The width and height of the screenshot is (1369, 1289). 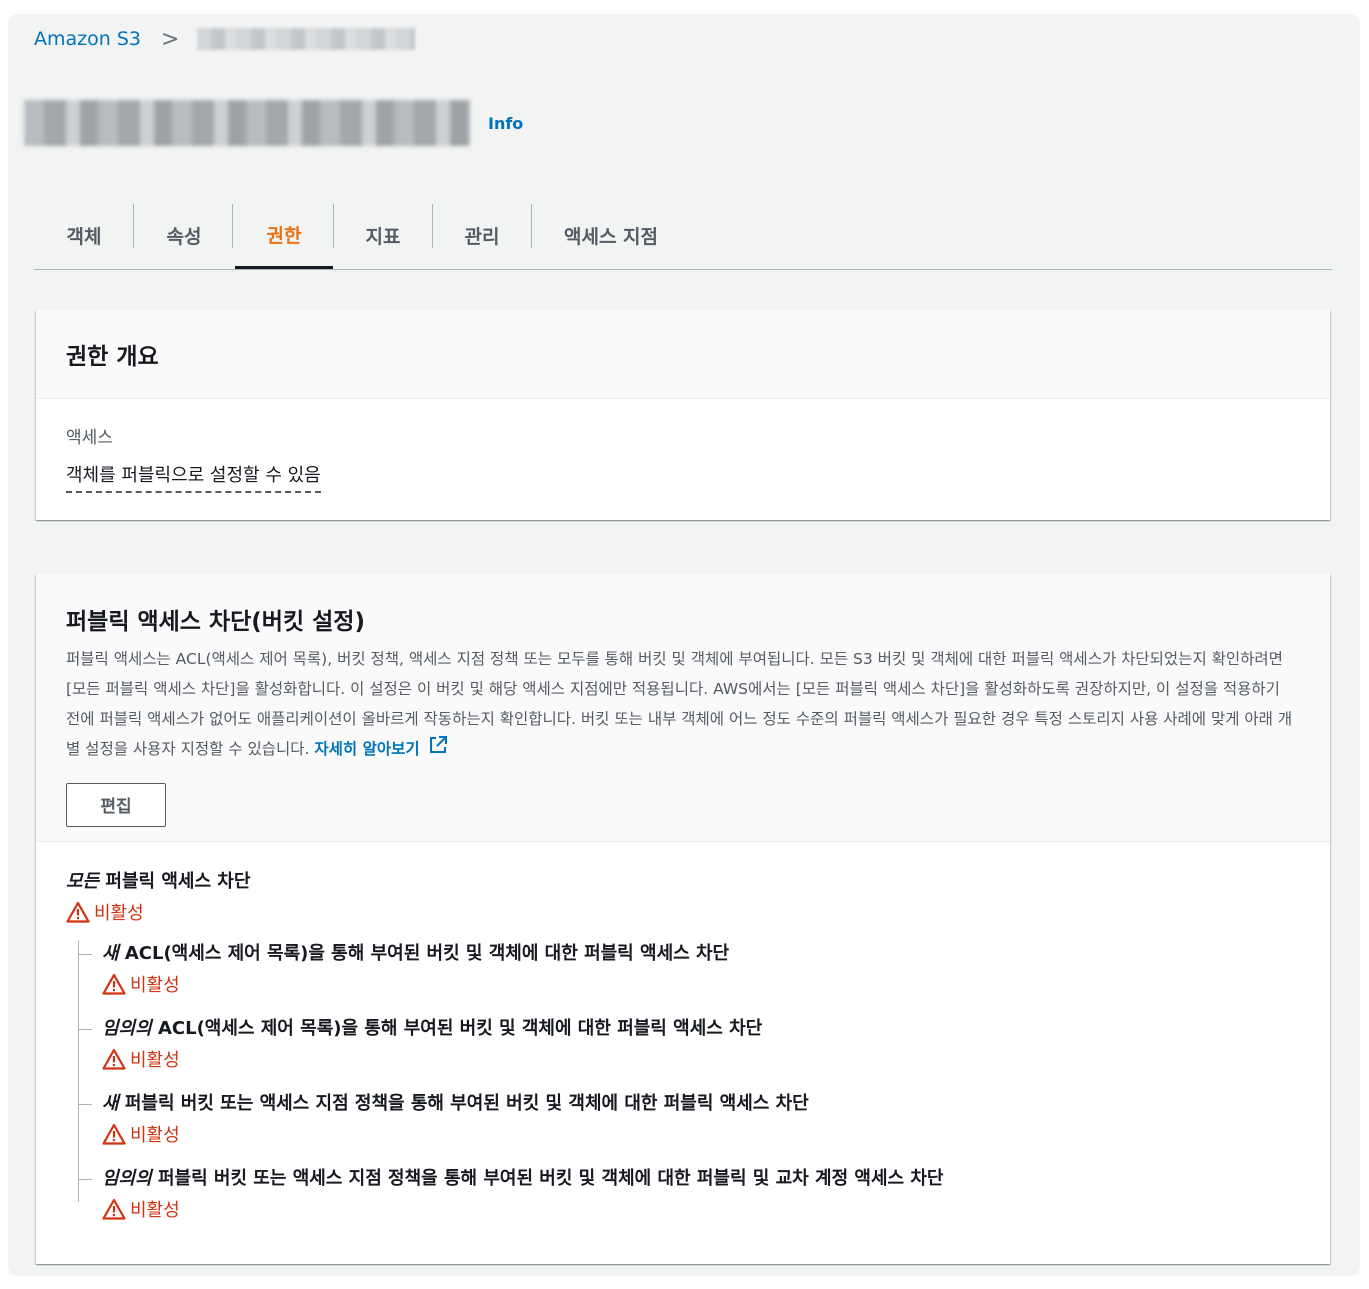 I want to click on block-public-access-title: 퍼블릭 액세스 차단(버킷 설정), so click(x=215, y=622).